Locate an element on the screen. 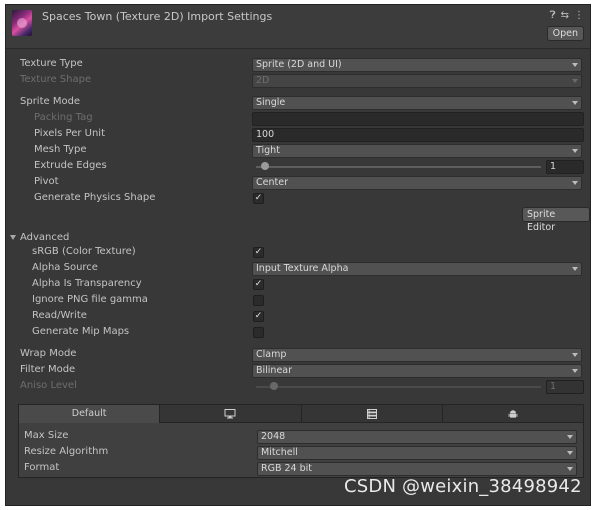 The height and width of the screenshot is (510, 596). inspector-title: Spaces Town (Texture 2D) Import Settings is located at coordinates (157, 16).